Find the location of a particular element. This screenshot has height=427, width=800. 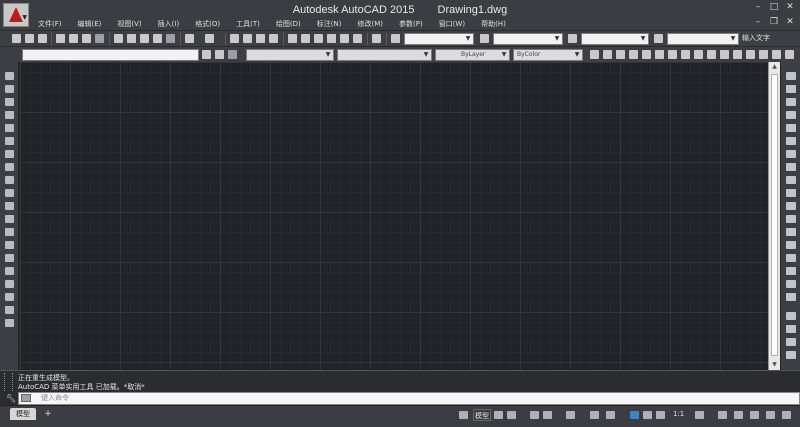

menu-view: 视图(V) is located at coordinates (129, 24).